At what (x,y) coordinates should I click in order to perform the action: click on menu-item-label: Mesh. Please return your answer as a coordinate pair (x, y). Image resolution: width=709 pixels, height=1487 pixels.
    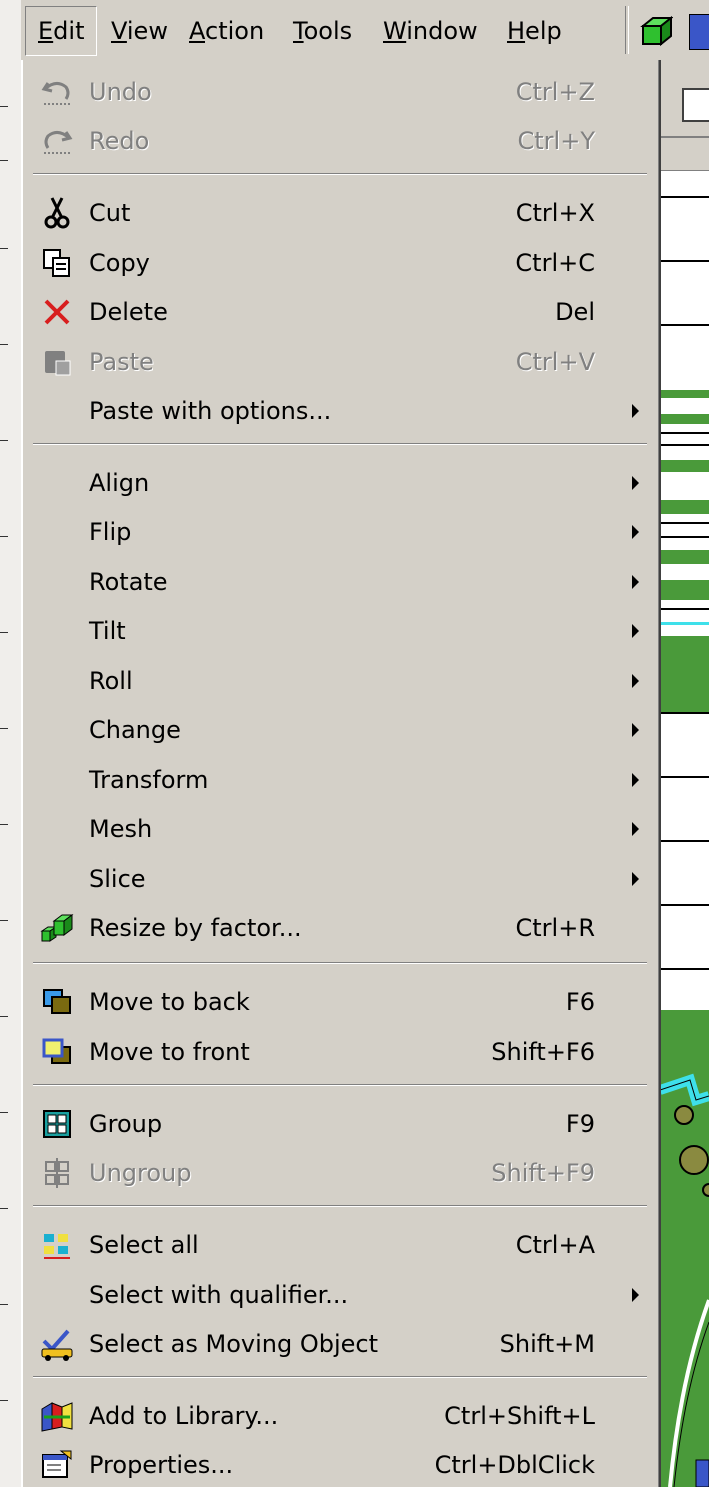
    Looking at the image, I should click on (121, 829).